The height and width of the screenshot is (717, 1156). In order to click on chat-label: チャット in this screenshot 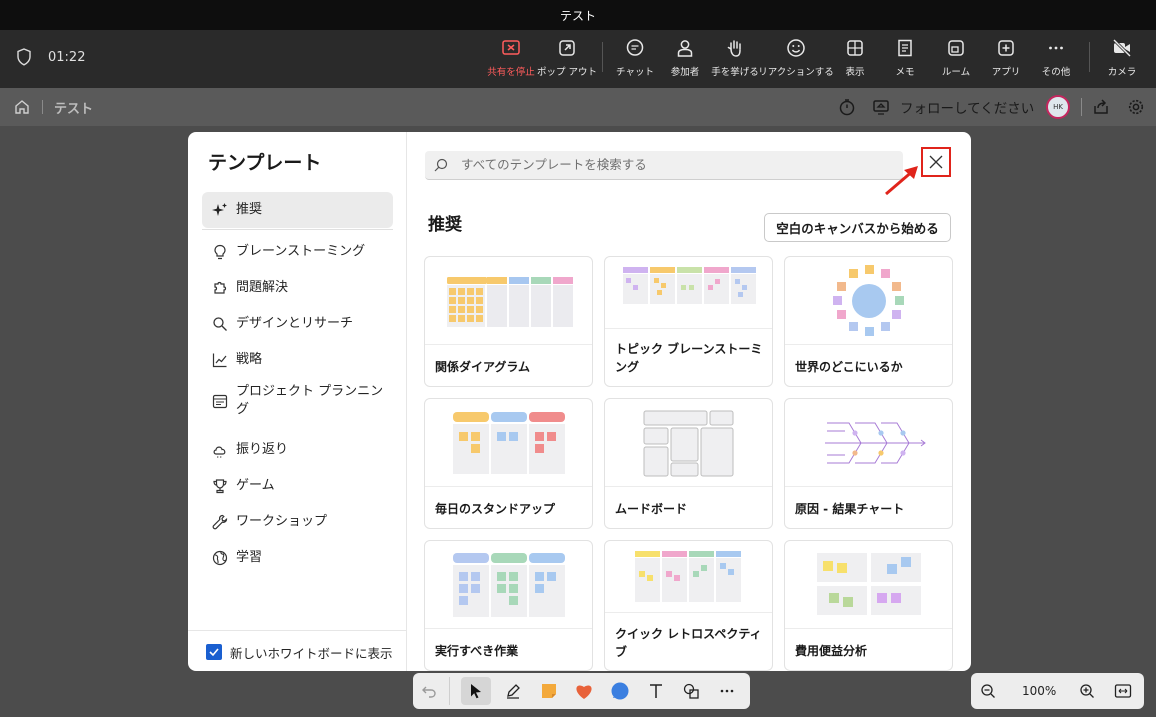, I will do `click(635, 72)`.